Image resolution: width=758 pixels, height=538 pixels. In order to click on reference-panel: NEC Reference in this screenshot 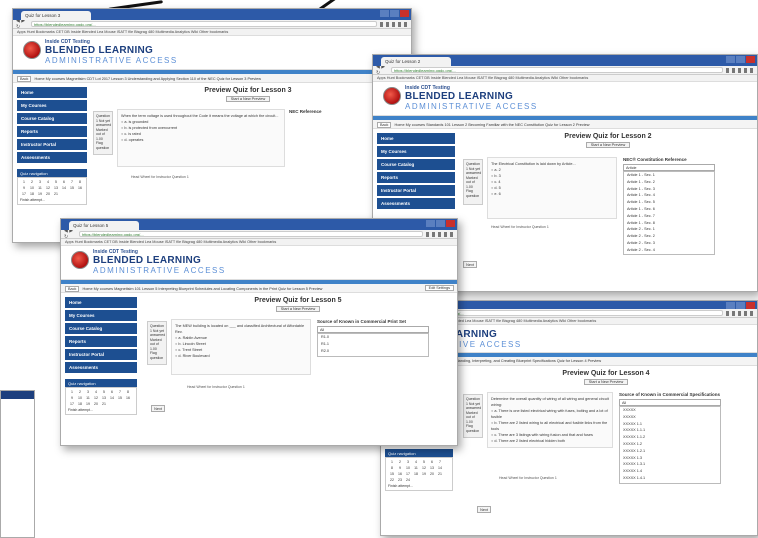, I will do `click(329, 111)`.